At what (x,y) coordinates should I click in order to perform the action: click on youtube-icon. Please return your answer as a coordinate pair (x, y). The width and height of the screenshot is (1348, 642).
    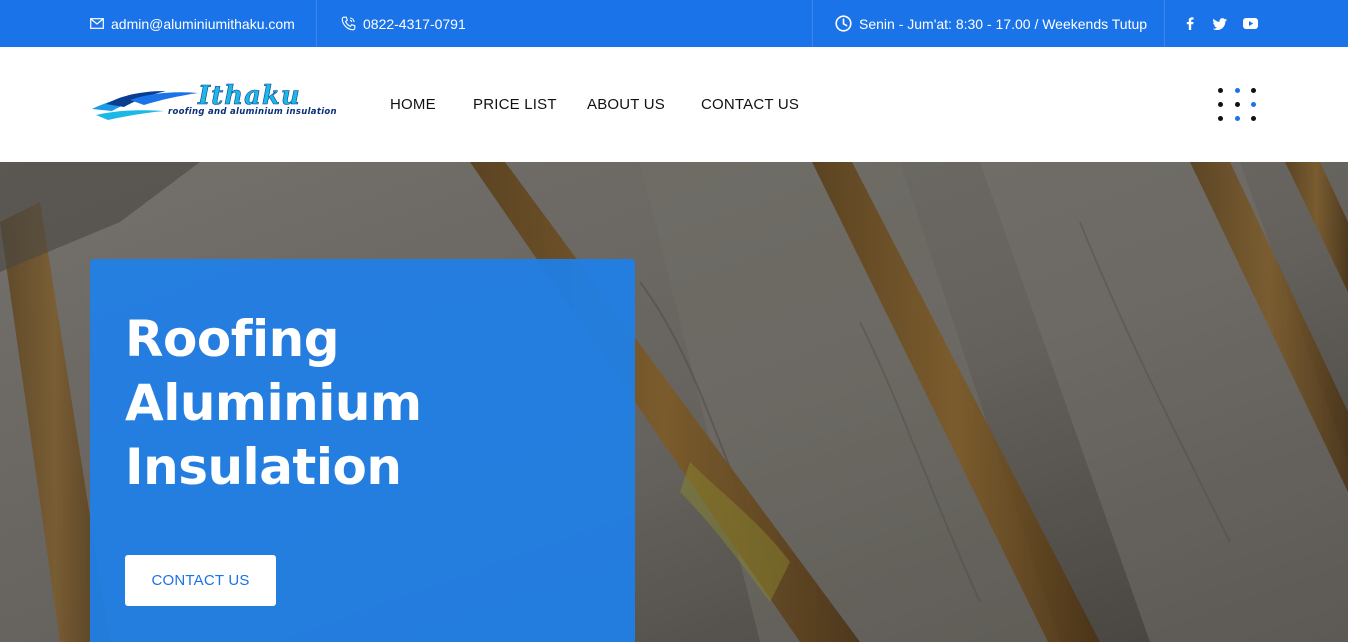
    Looking at the image, I should click on (1250, 23).